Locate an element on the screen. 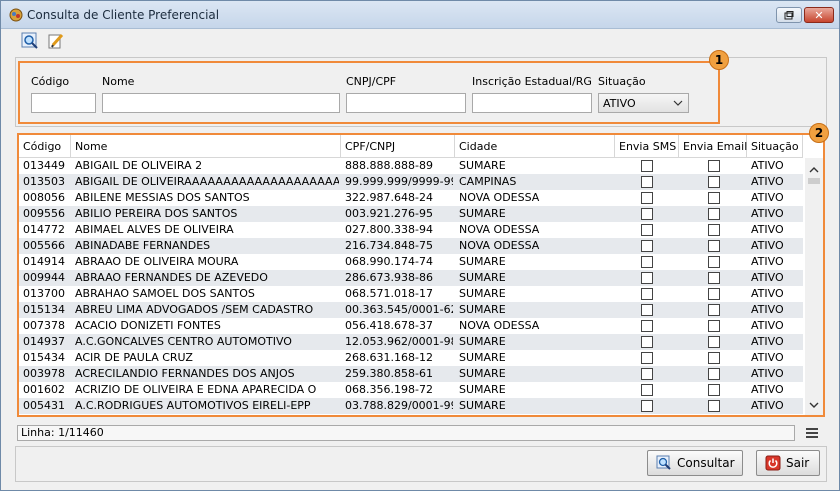 This screenshot has height=491, width=840. restore-button is located at coordinates (789, 15).